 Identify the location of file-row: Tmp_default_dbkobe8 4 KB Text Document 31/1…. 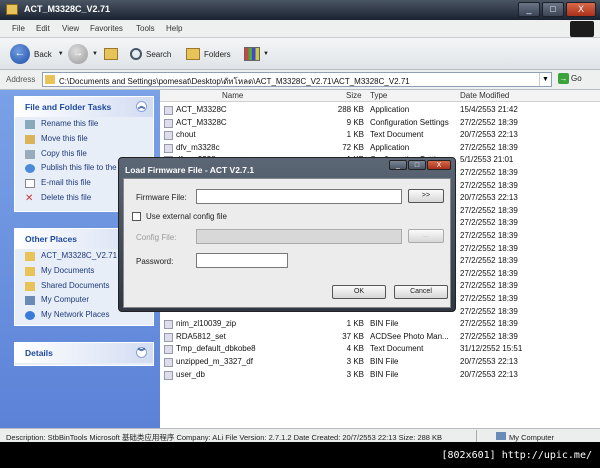
(380, 349).